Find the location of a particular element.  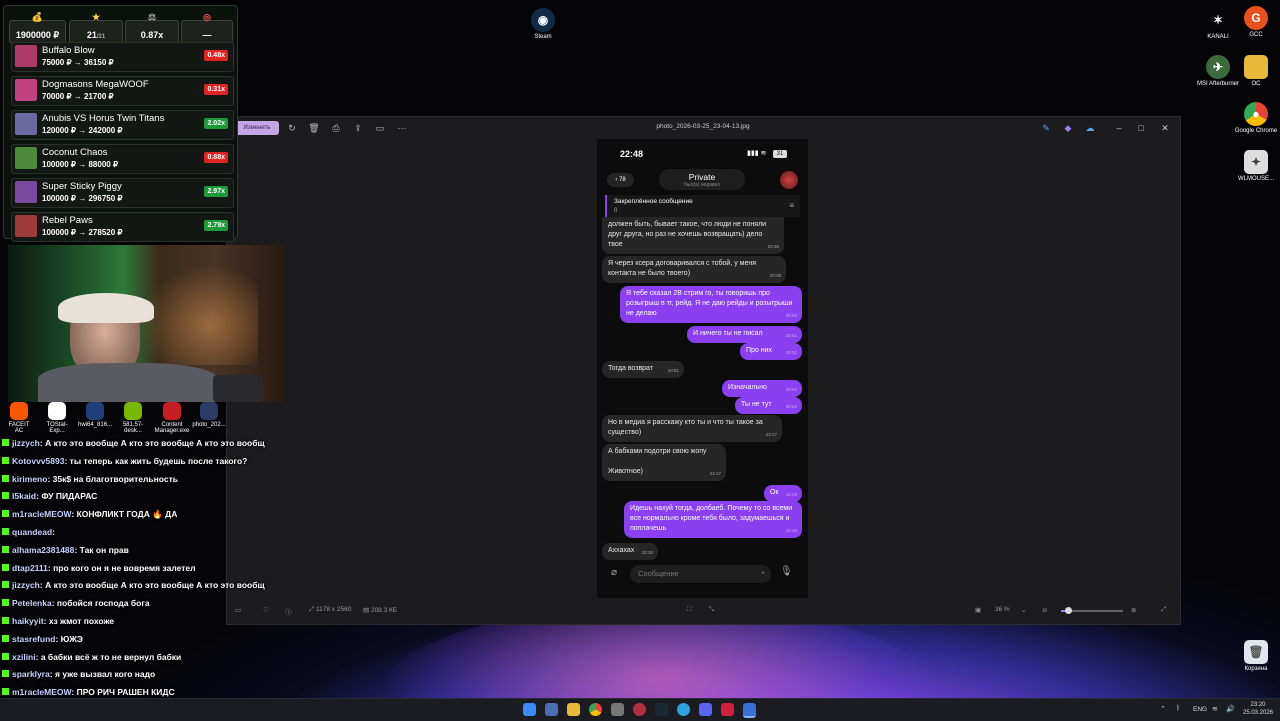

start-icon is located at coordinates (529, 709).